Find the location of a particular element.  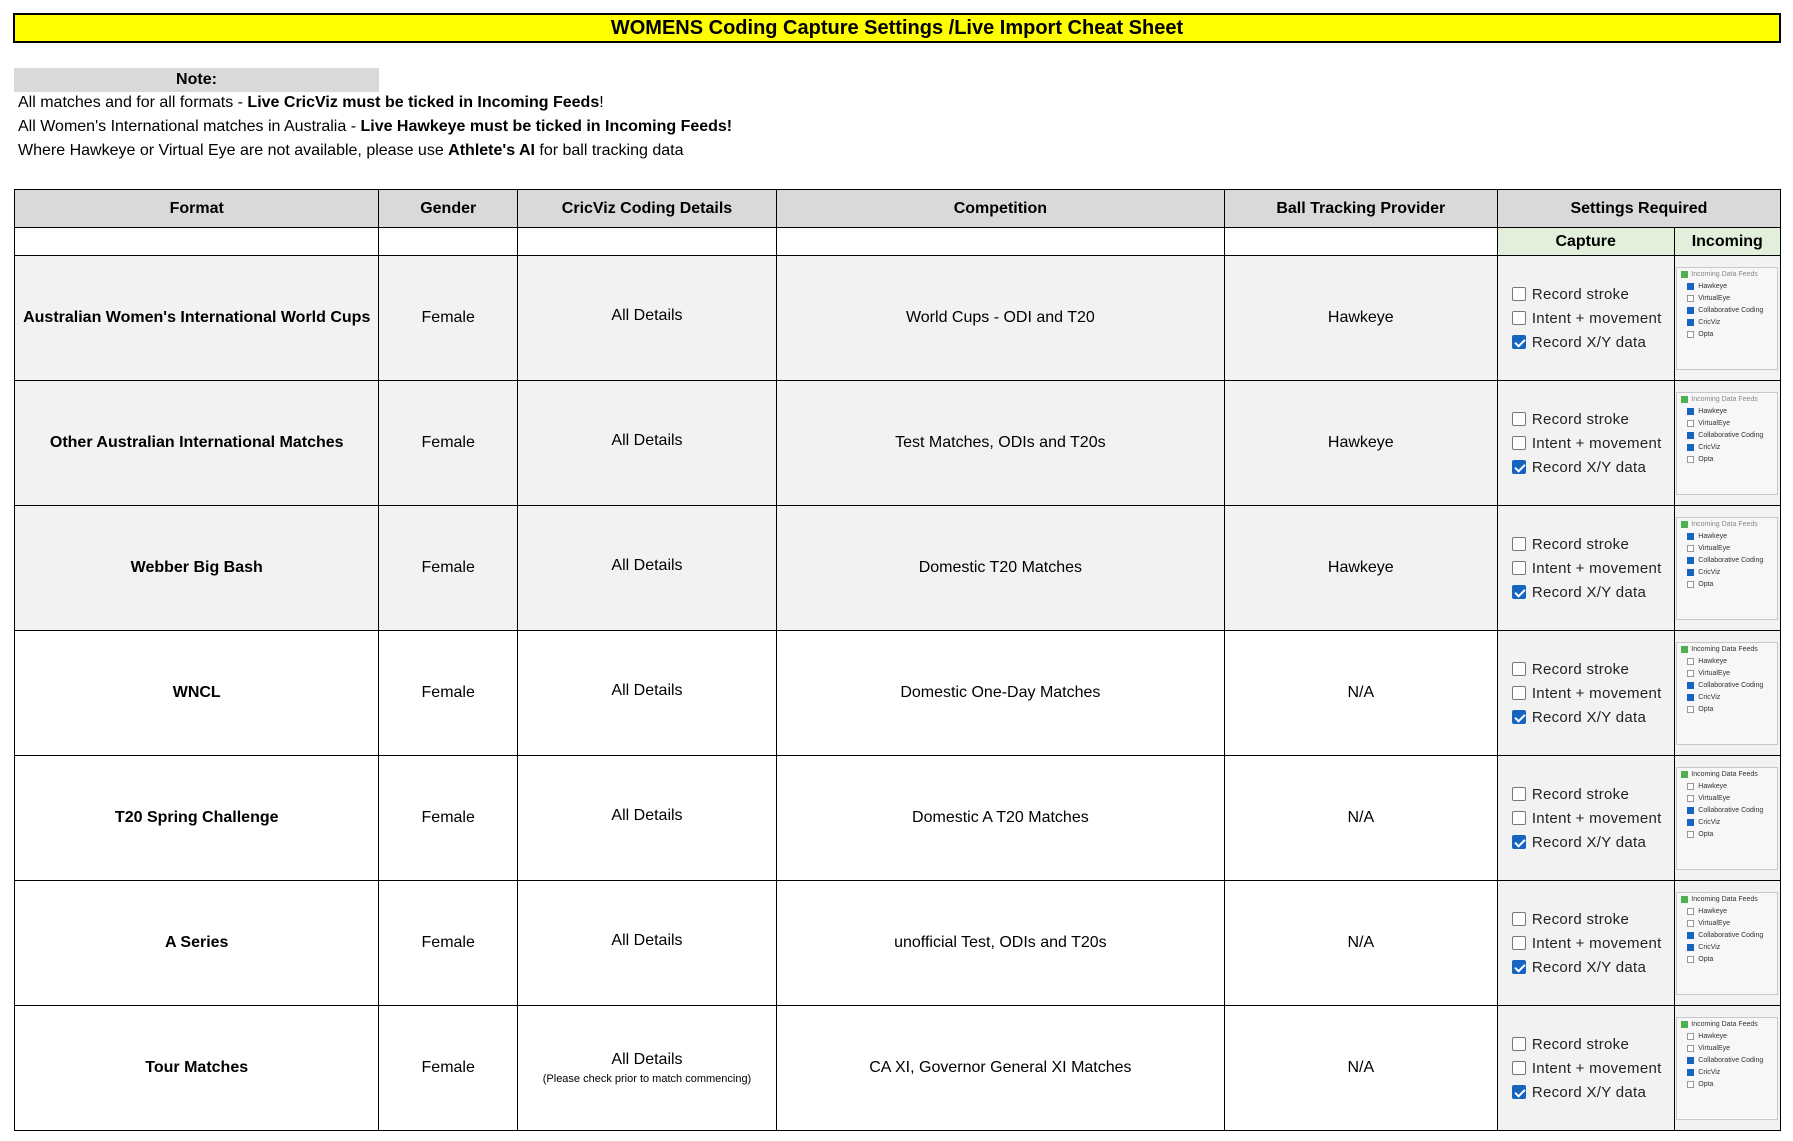

cell-competition: unofficial Test, ODIs and T20s is located at coordinates (1000, 943).